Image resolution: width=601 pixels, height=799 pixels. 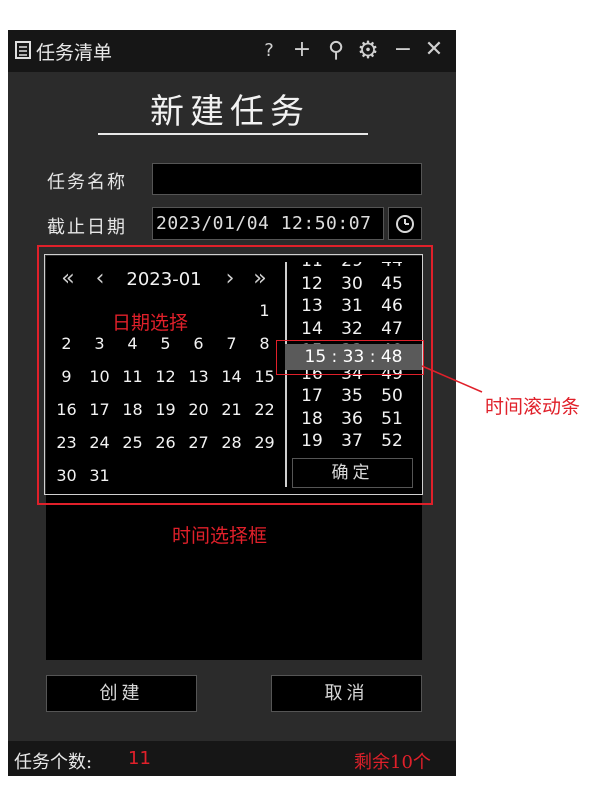 What do you see at coordinates (66, 409) in the screenshot?
I see `calendar-day: 16` at bounding box center [66, 409].